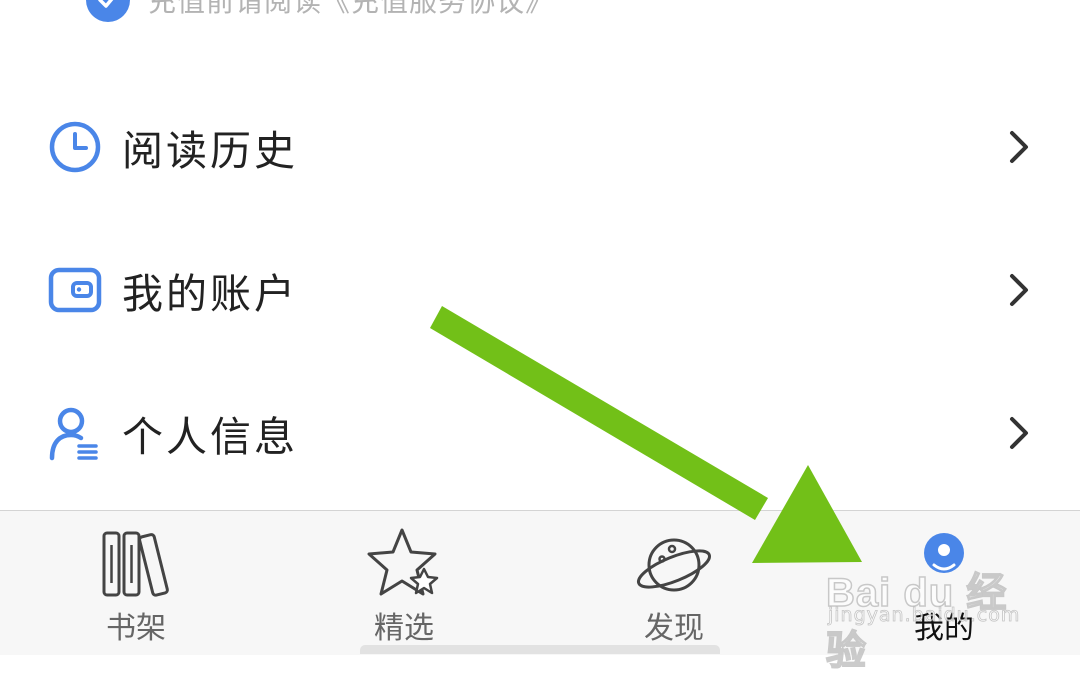 The image size is (1080, 676). I want to click on menu-item-label: 阅读历史, so click(210, 151).